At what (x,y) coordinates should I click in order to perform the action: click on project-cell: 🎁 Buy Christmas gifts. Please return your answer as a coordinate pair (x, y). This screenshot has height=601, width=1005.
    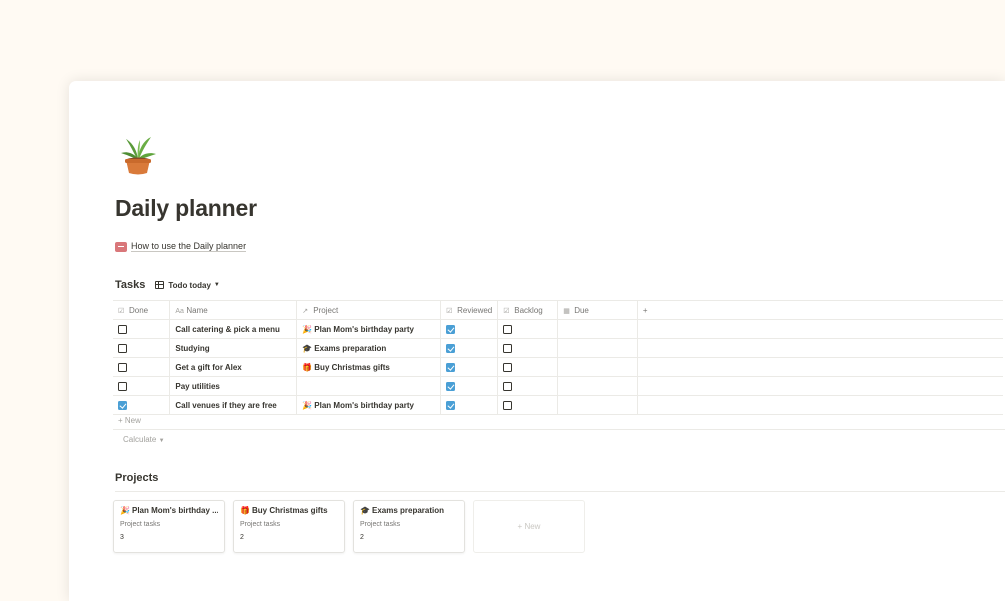
    Looking at the image, I should click on (369, 367).